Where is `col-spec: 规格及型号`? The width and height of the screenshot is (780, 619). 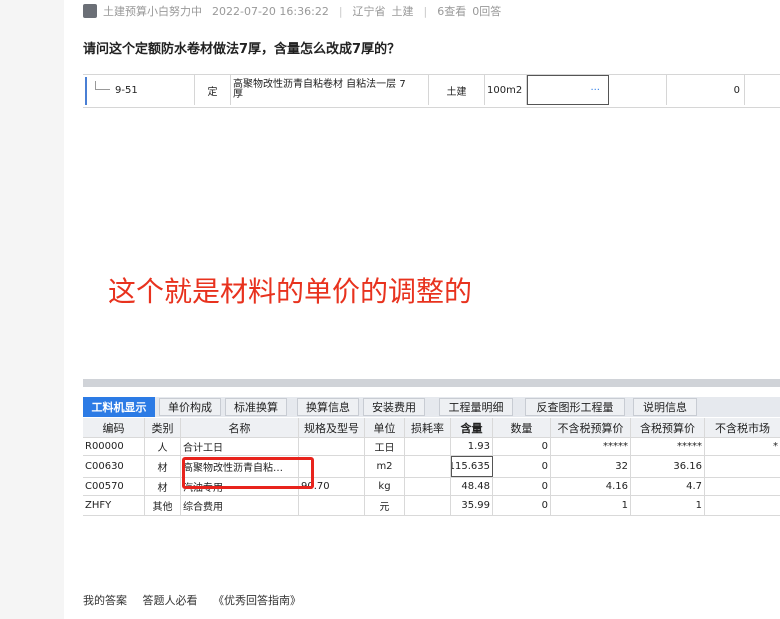
col-spec: 规格及型号 is located at coordinates (332, 427).